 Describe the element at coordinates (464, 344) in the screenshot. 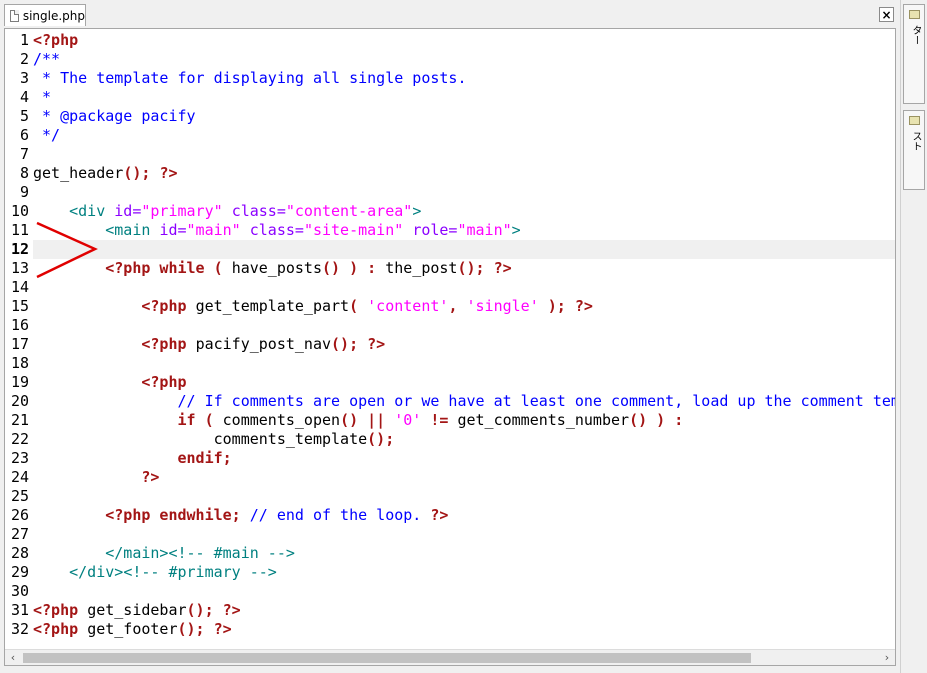

I see `code-line: <?php pacify_post_nav(); ?>` at that location.